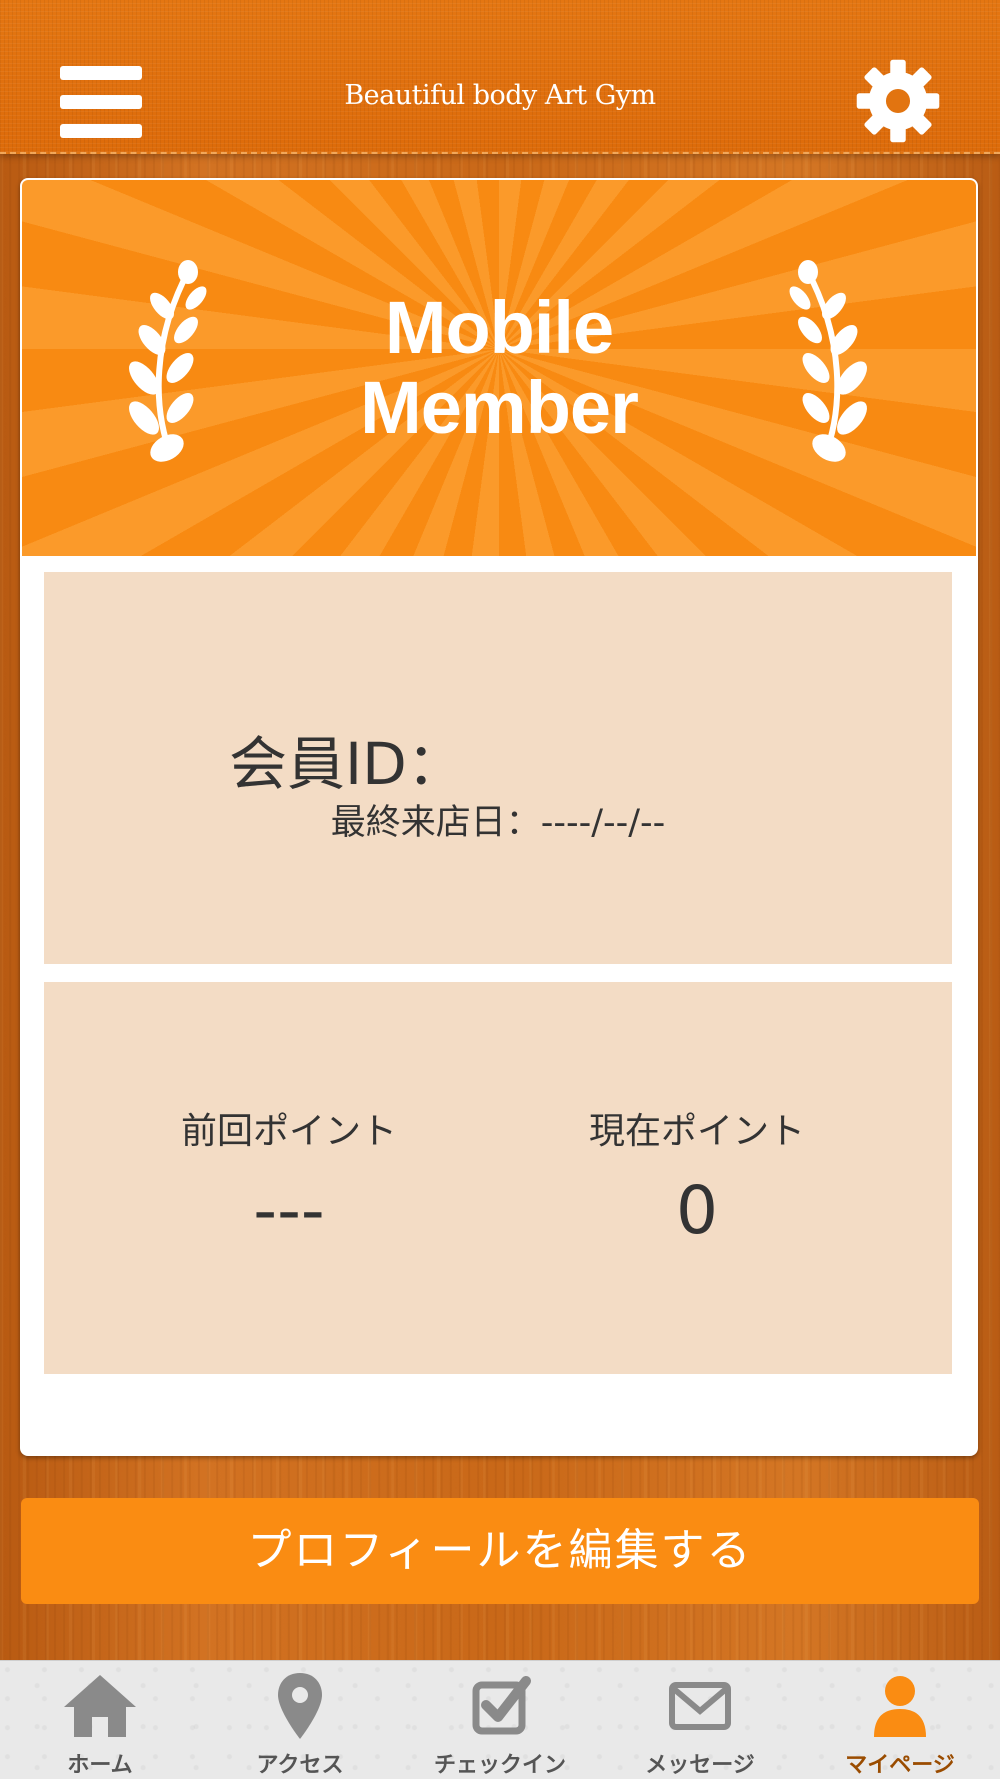  Describe the element at coordinates (499, 1765) in the screenshot. I see `tab-checkin-label: チェックイン` at that location.